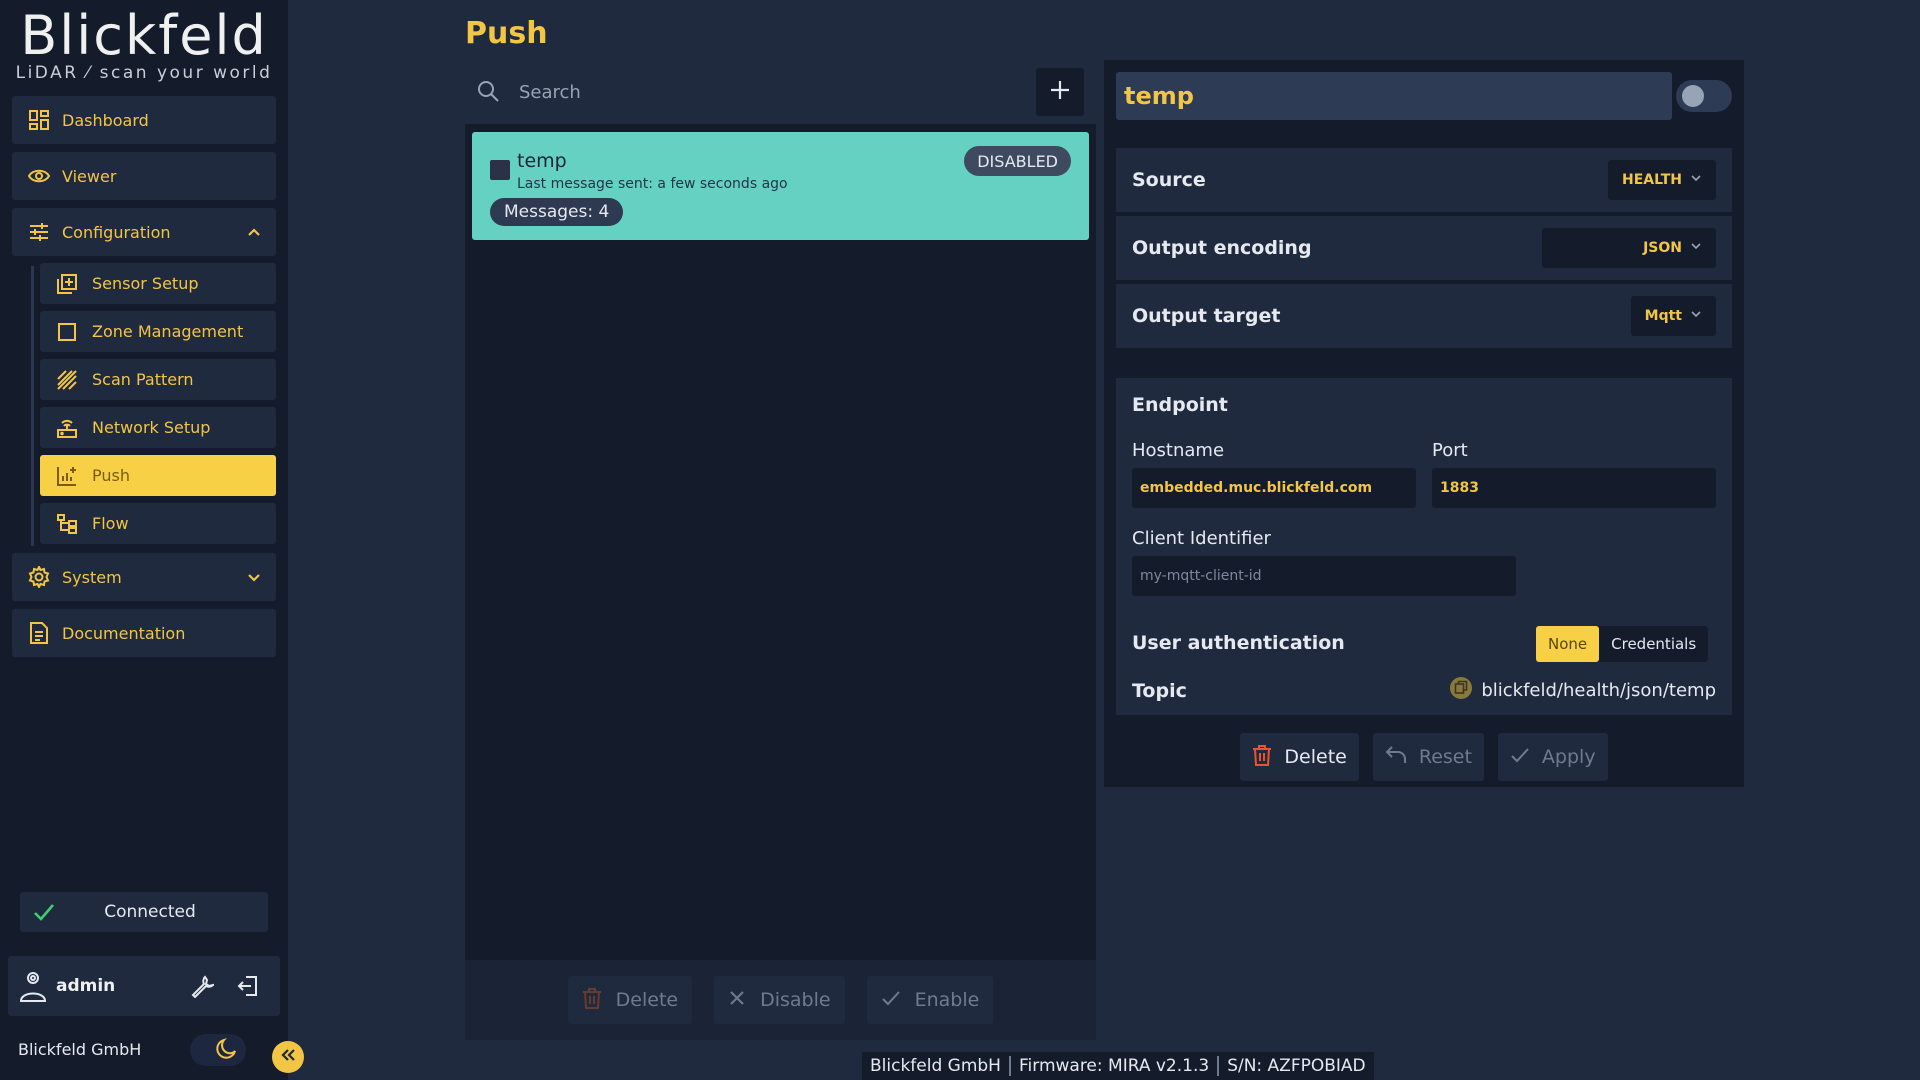 The width and height of the screenshot is (1920, 1080). I want to click on theme-toggle, so click(218, 1050).